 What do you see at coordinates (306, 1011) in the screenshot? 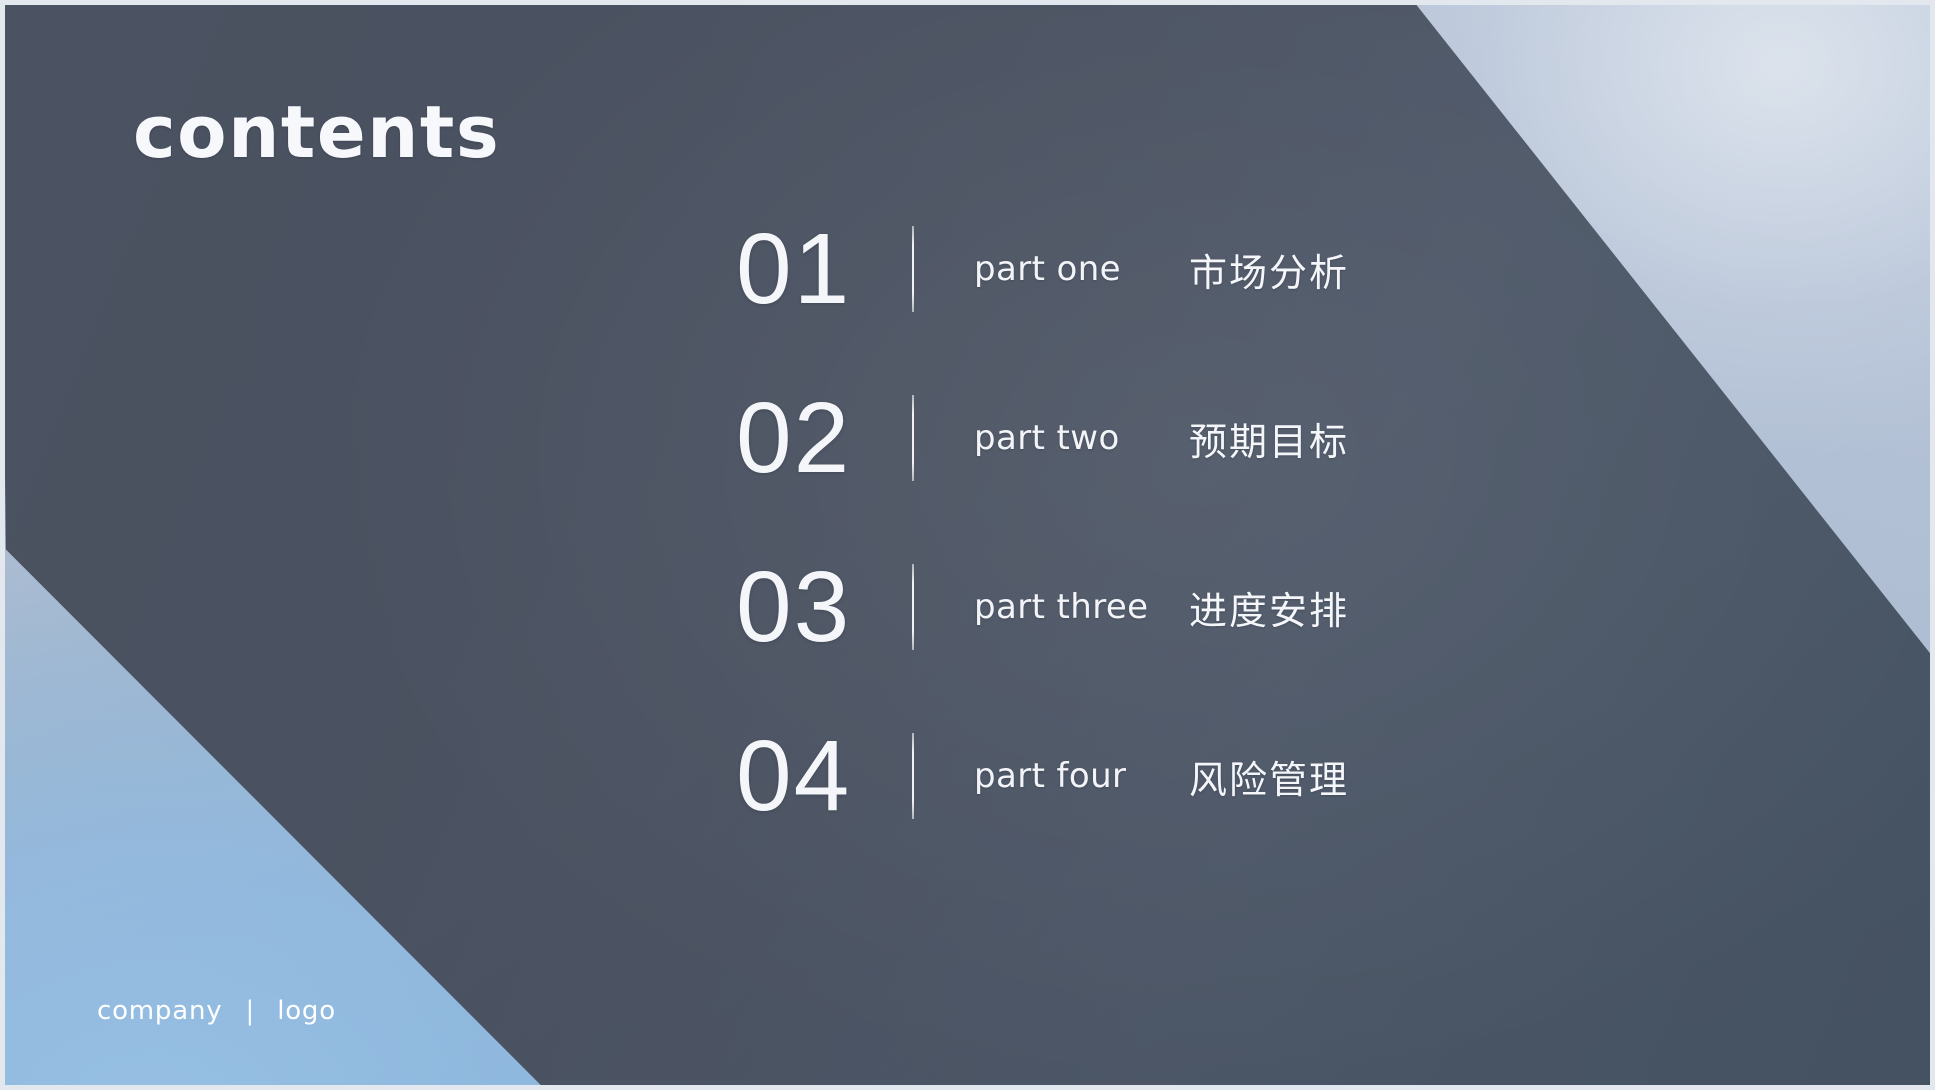
I see `footer-logo: logo` at bounding box center [306, 1011].